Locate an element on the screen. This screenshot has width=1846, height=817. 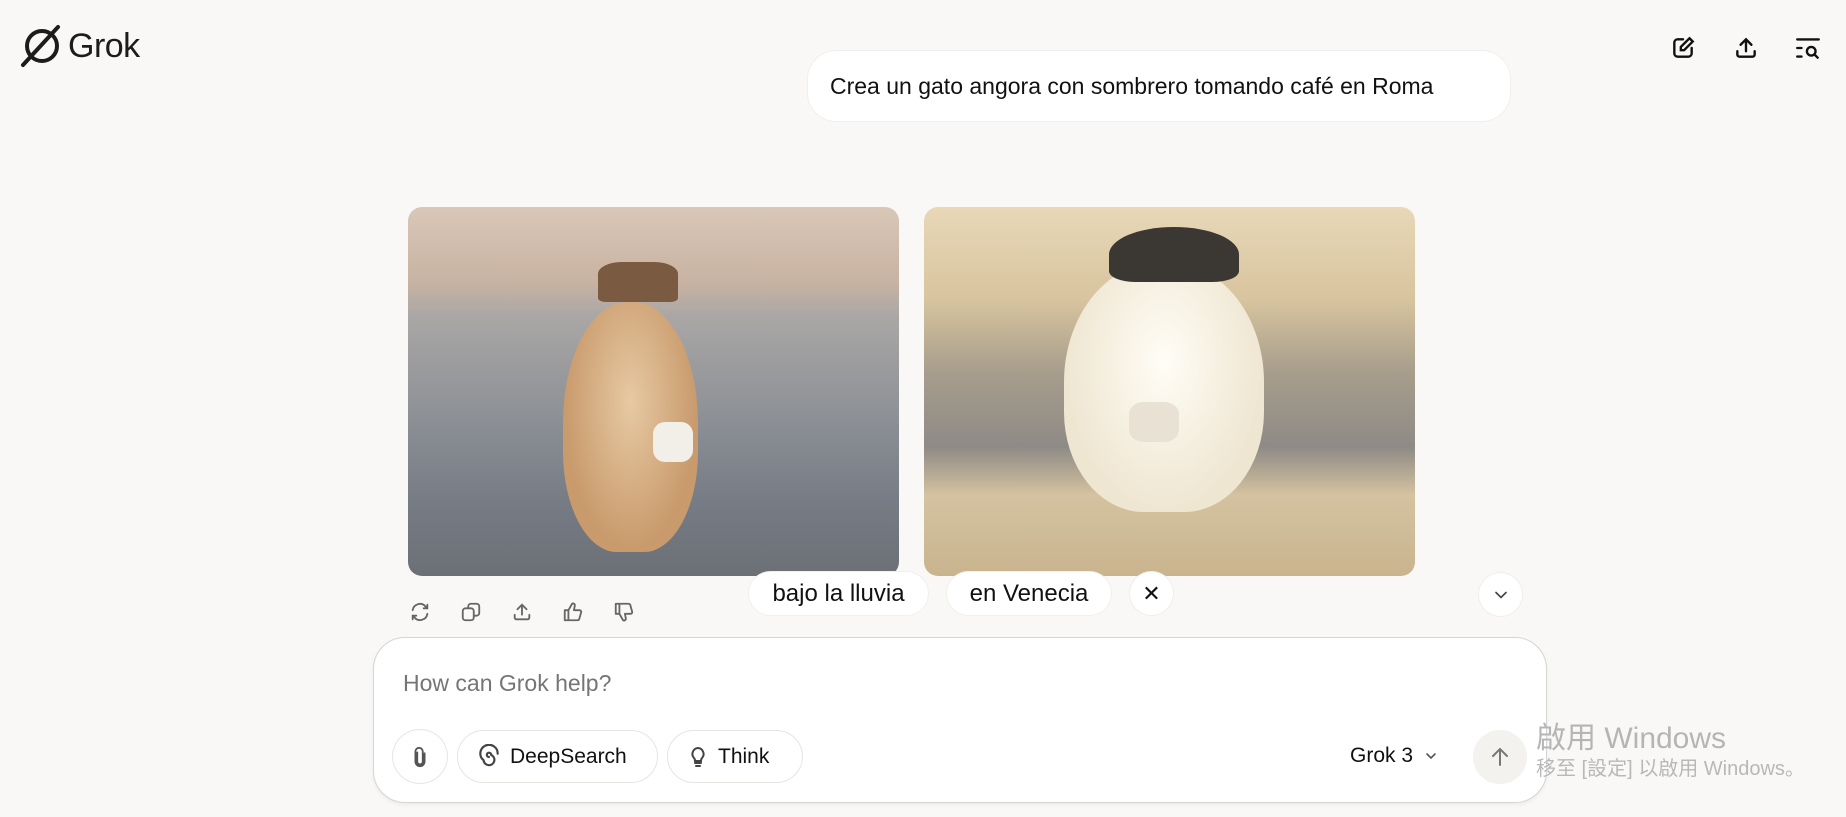
grok-logo: Grok is located at coordinates (80, 46).